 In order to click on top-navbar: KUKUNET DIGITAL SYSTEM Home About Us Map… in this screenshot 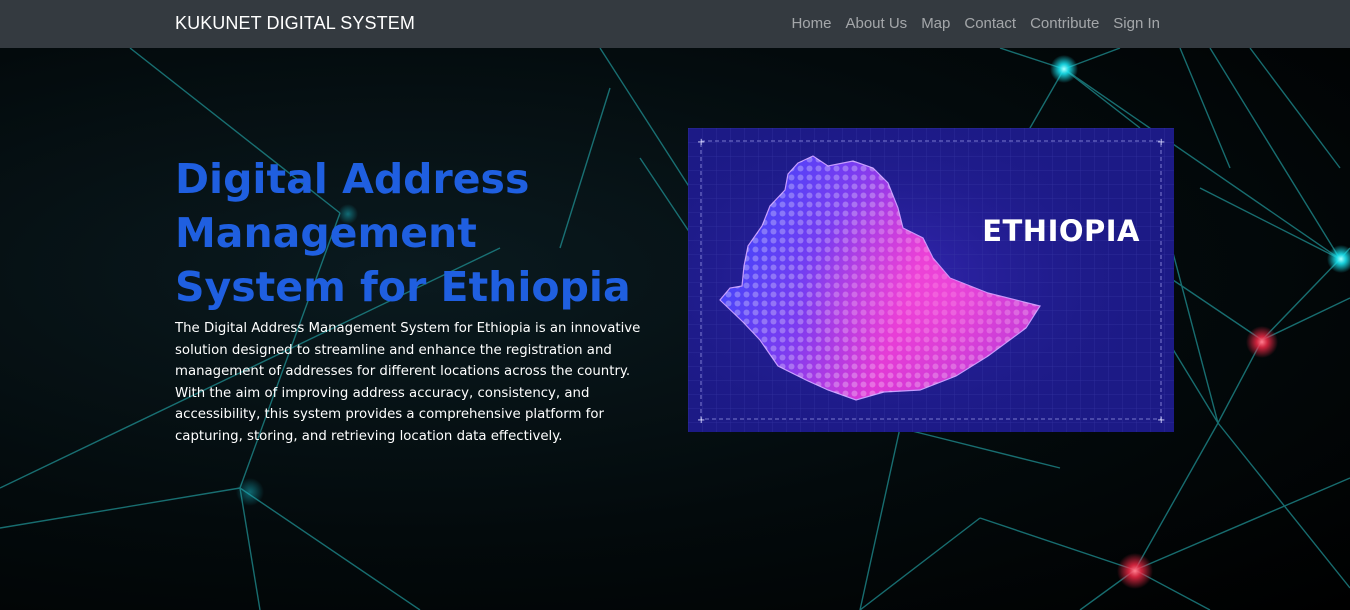, I will do `click(675, 24)`.